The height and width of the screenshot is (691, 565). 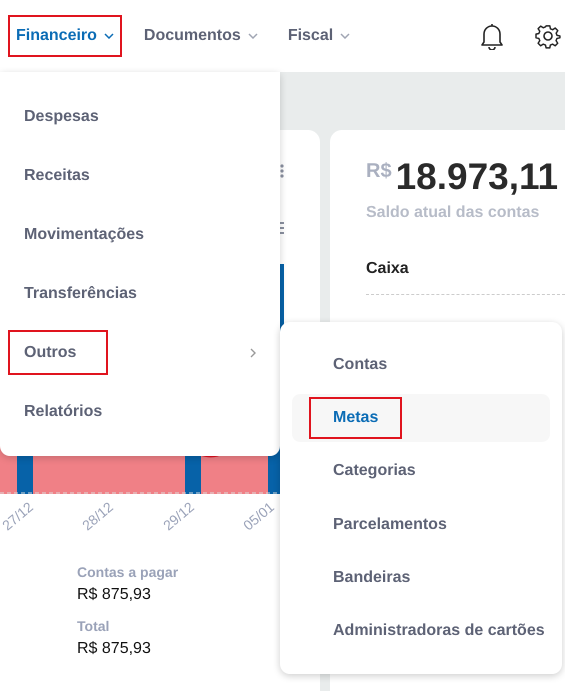 I want to click on submenu-item: Parcelamentos, so click(x=421, y=524).